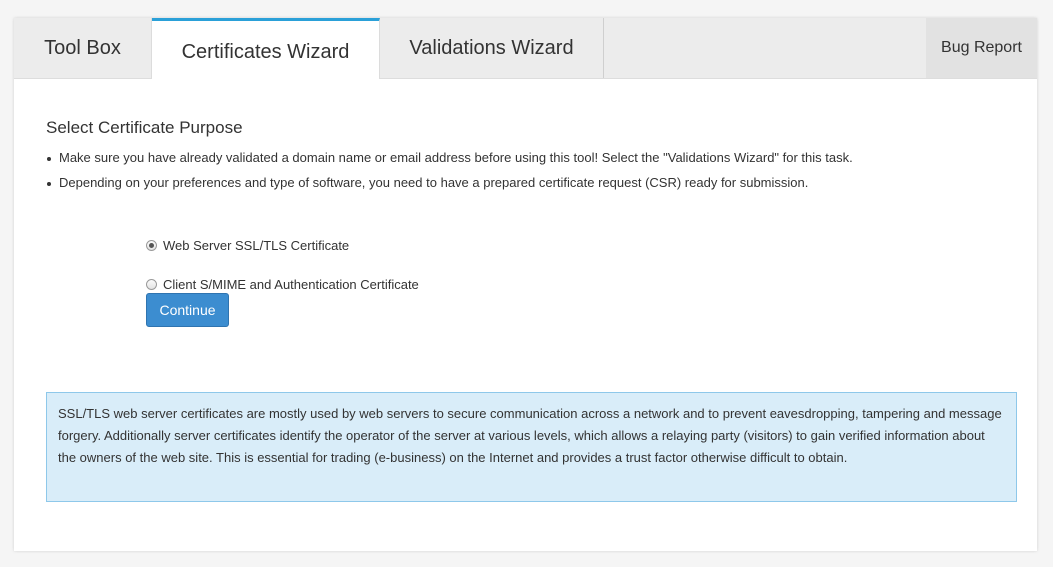  What do you see at coordinates (256, 245) in the screenshot?
I see `option-label: Web Server SSL/TLS Certificate` at bounding box center [256, 245].